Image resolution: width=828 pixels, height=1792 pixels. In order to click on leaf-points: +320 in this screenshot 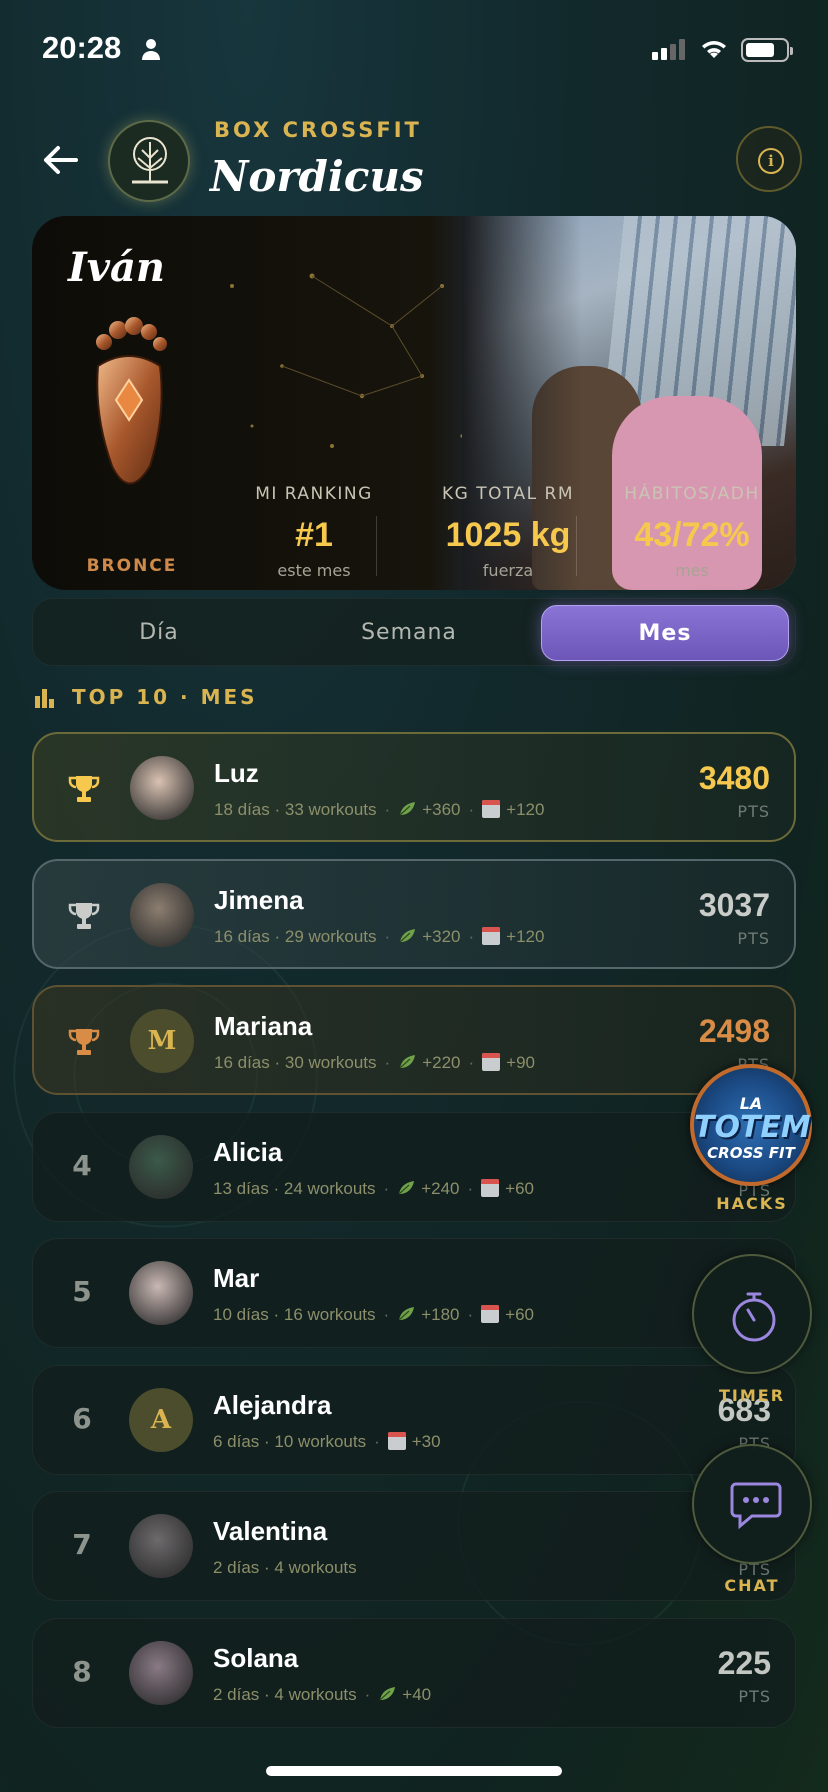, I will do `click(441, 936)`.